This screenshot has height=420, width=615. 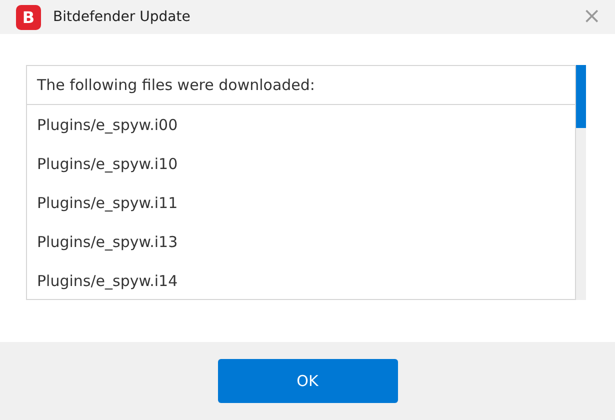 I want to click on close-button: ×, so click(x=591, y=17).